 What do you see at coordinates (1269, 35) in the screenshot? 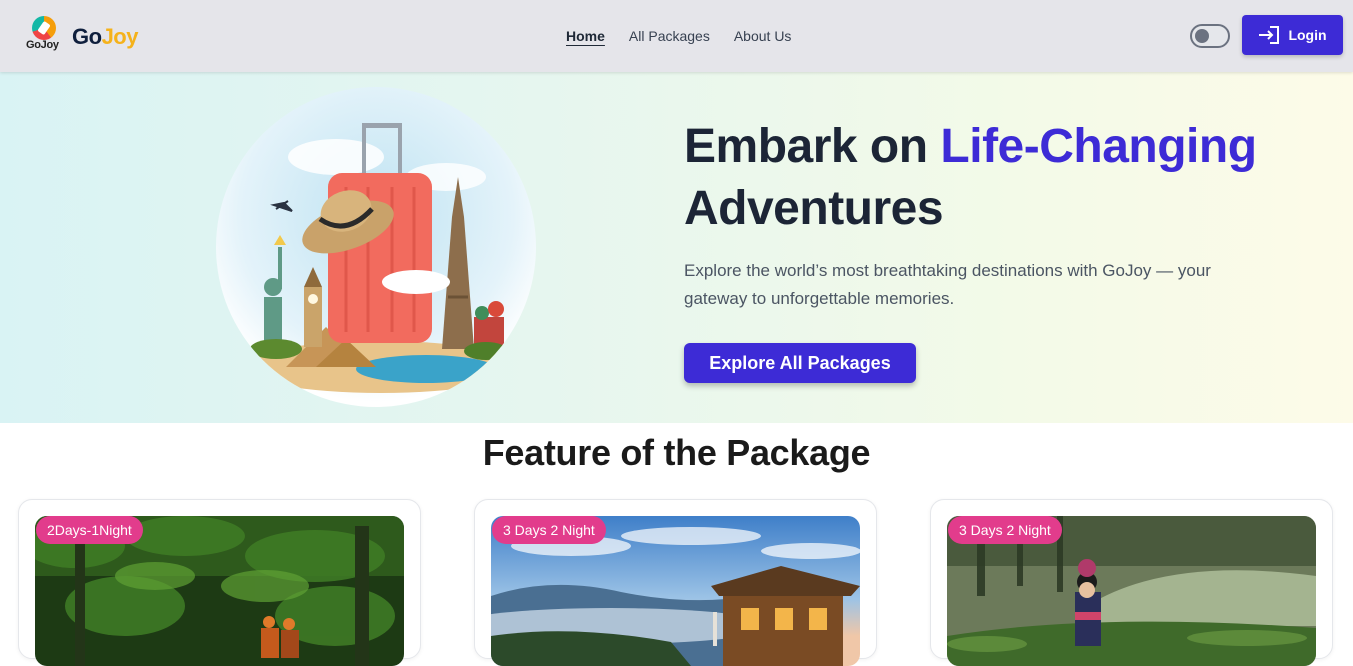
I see `login-icon` at bounding box center [1269, 35].